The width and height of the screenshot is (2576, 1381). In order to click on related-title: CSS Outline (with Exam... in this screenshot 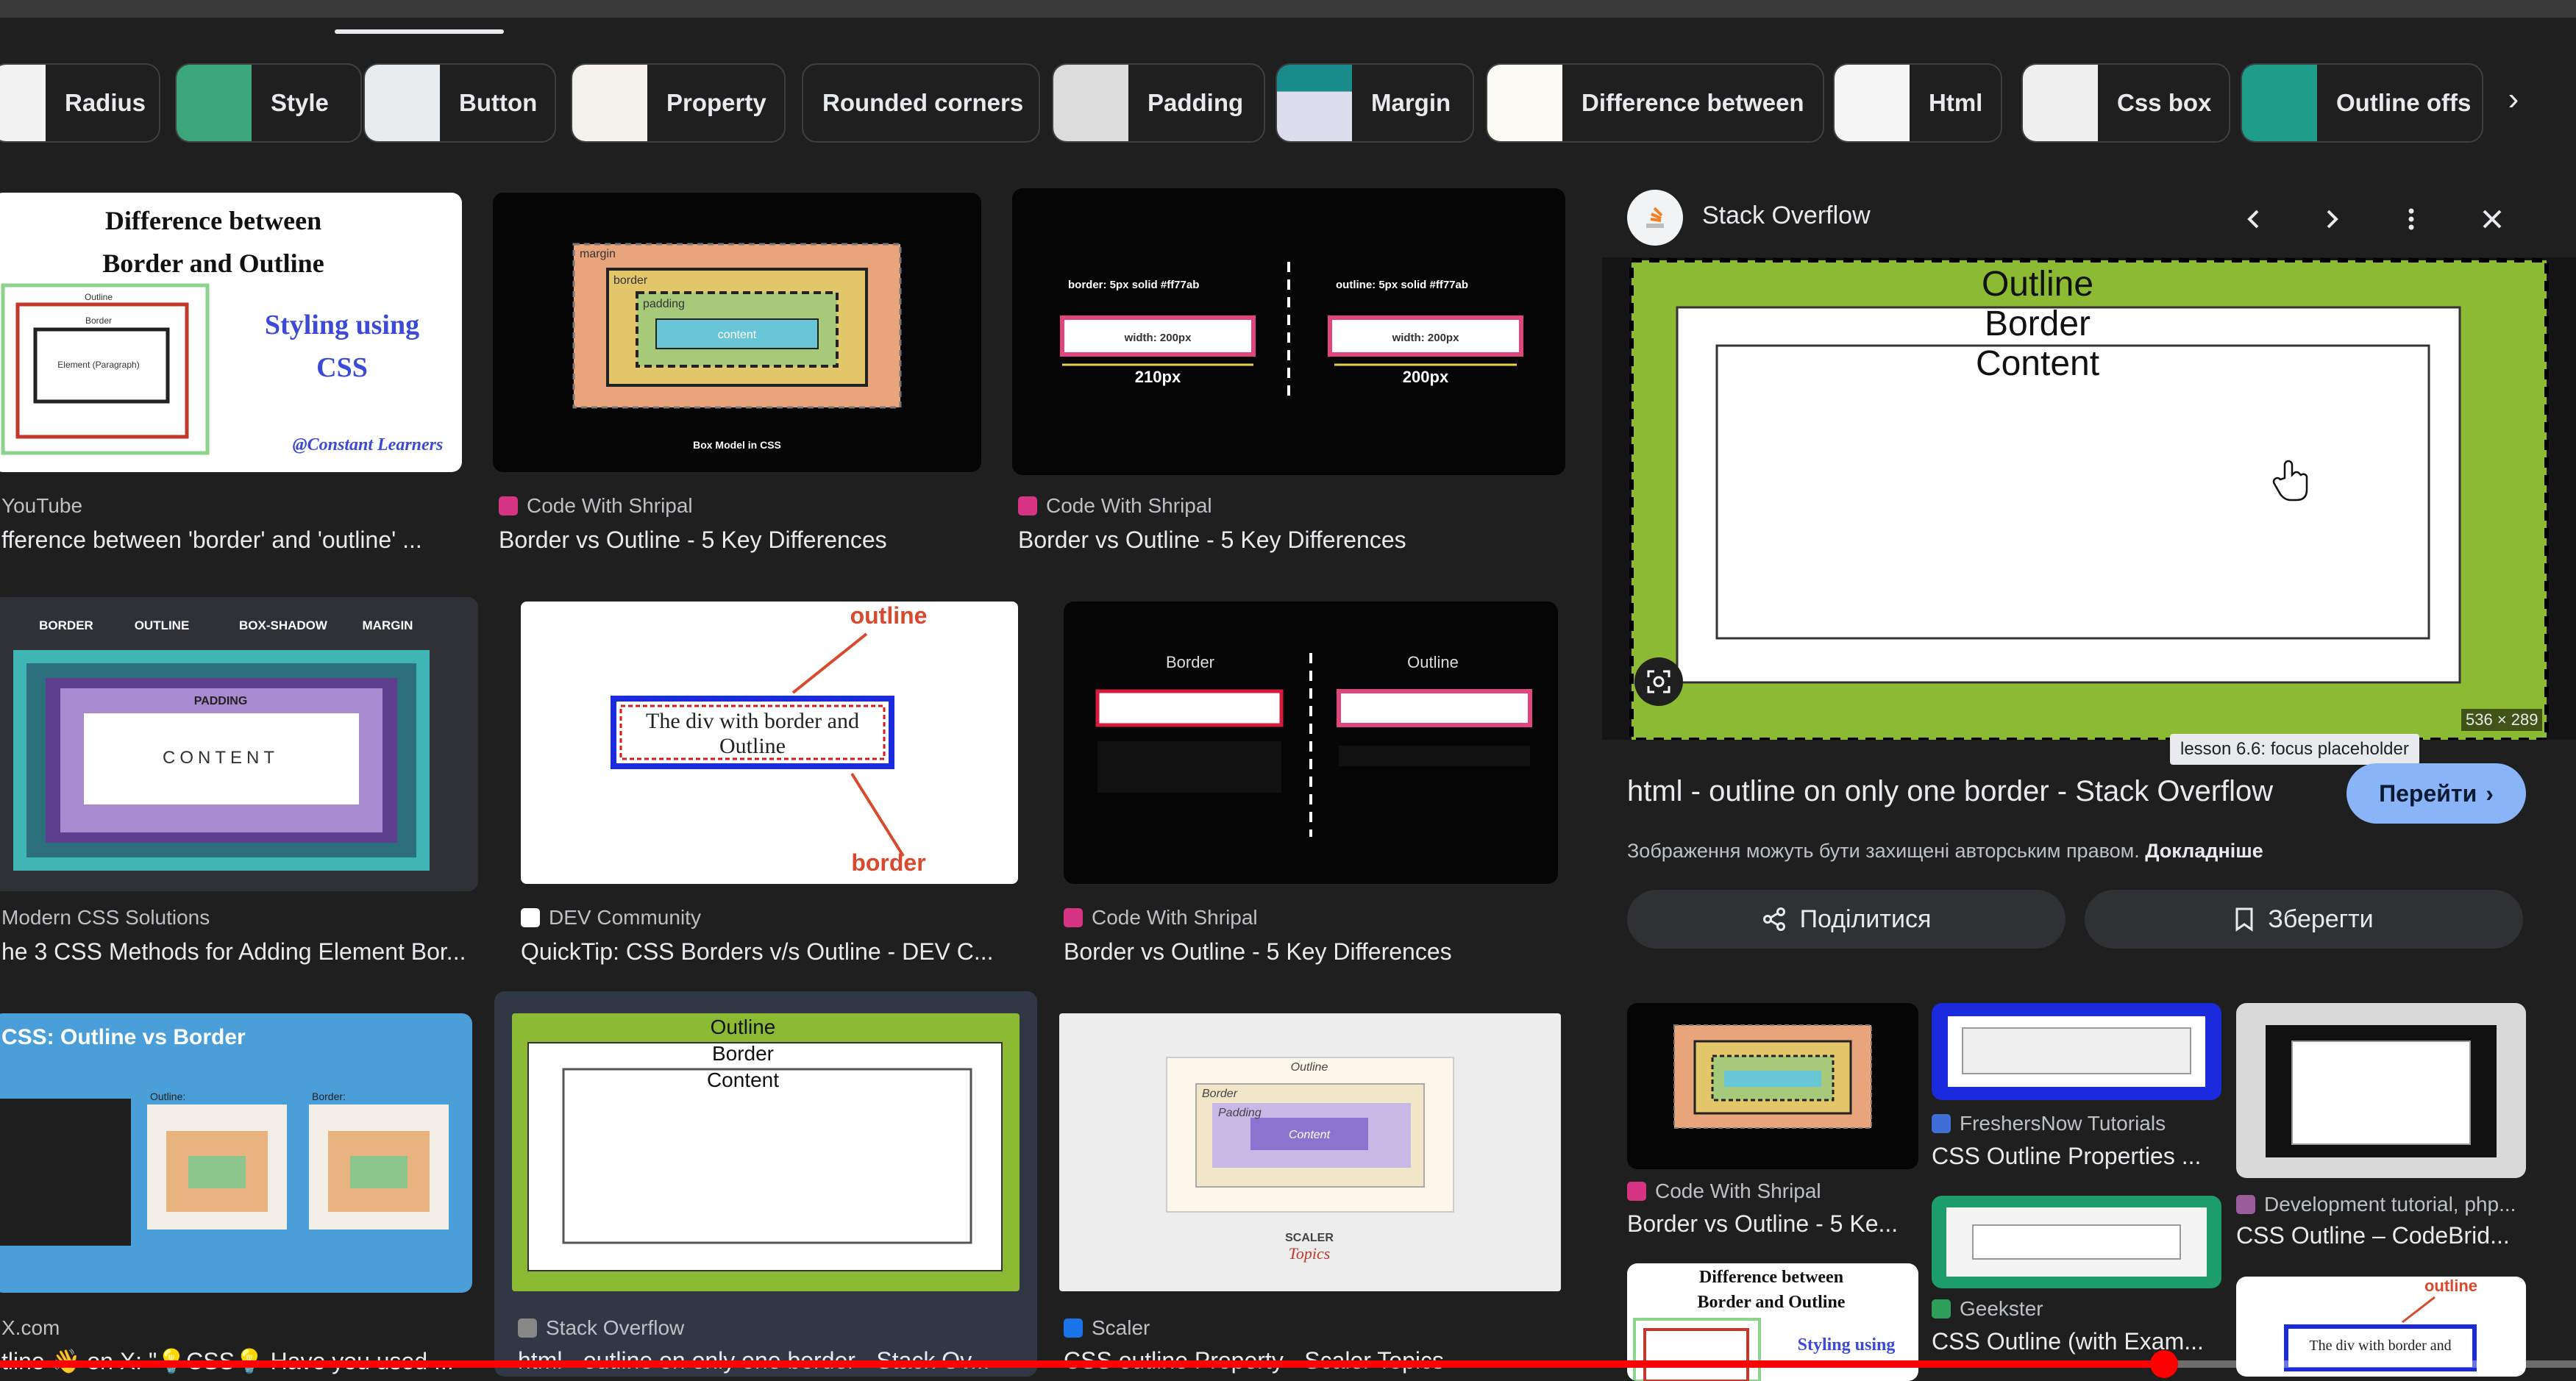, I will do `click(2078, 1341)`.